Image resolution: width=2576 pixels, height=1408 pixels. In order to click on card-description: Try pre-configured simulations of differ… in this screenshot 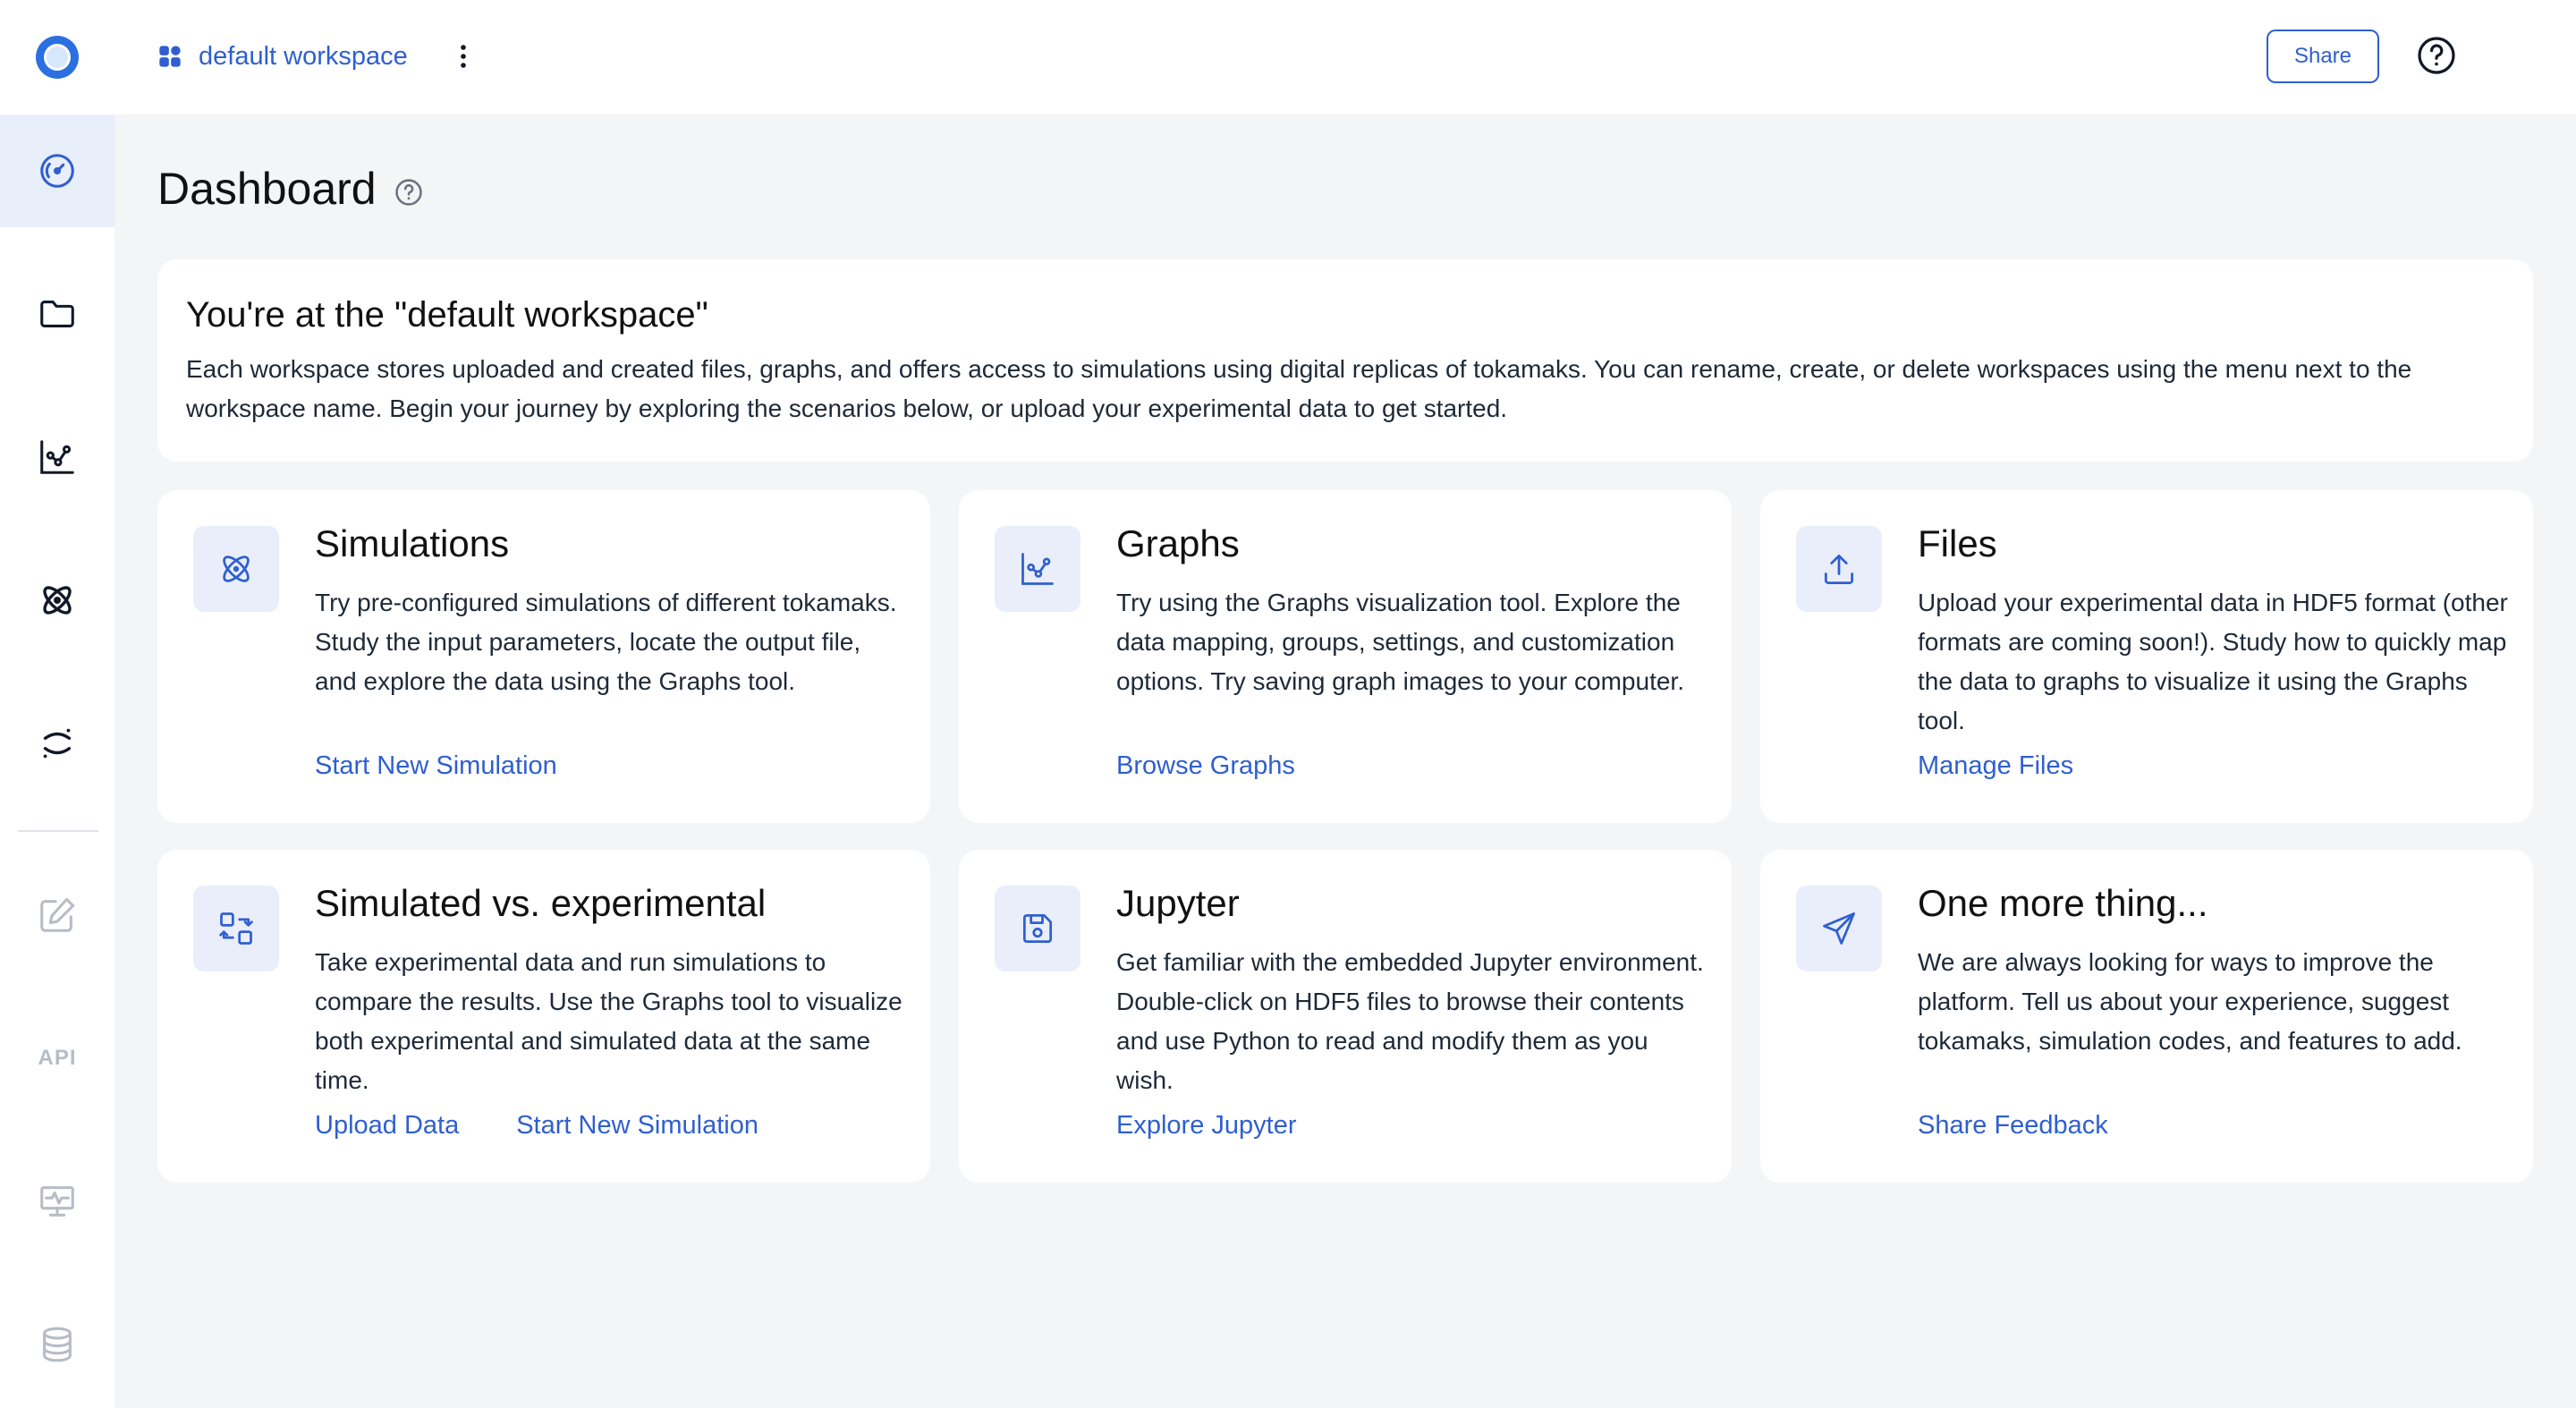, I will do `click(606, 642)`.